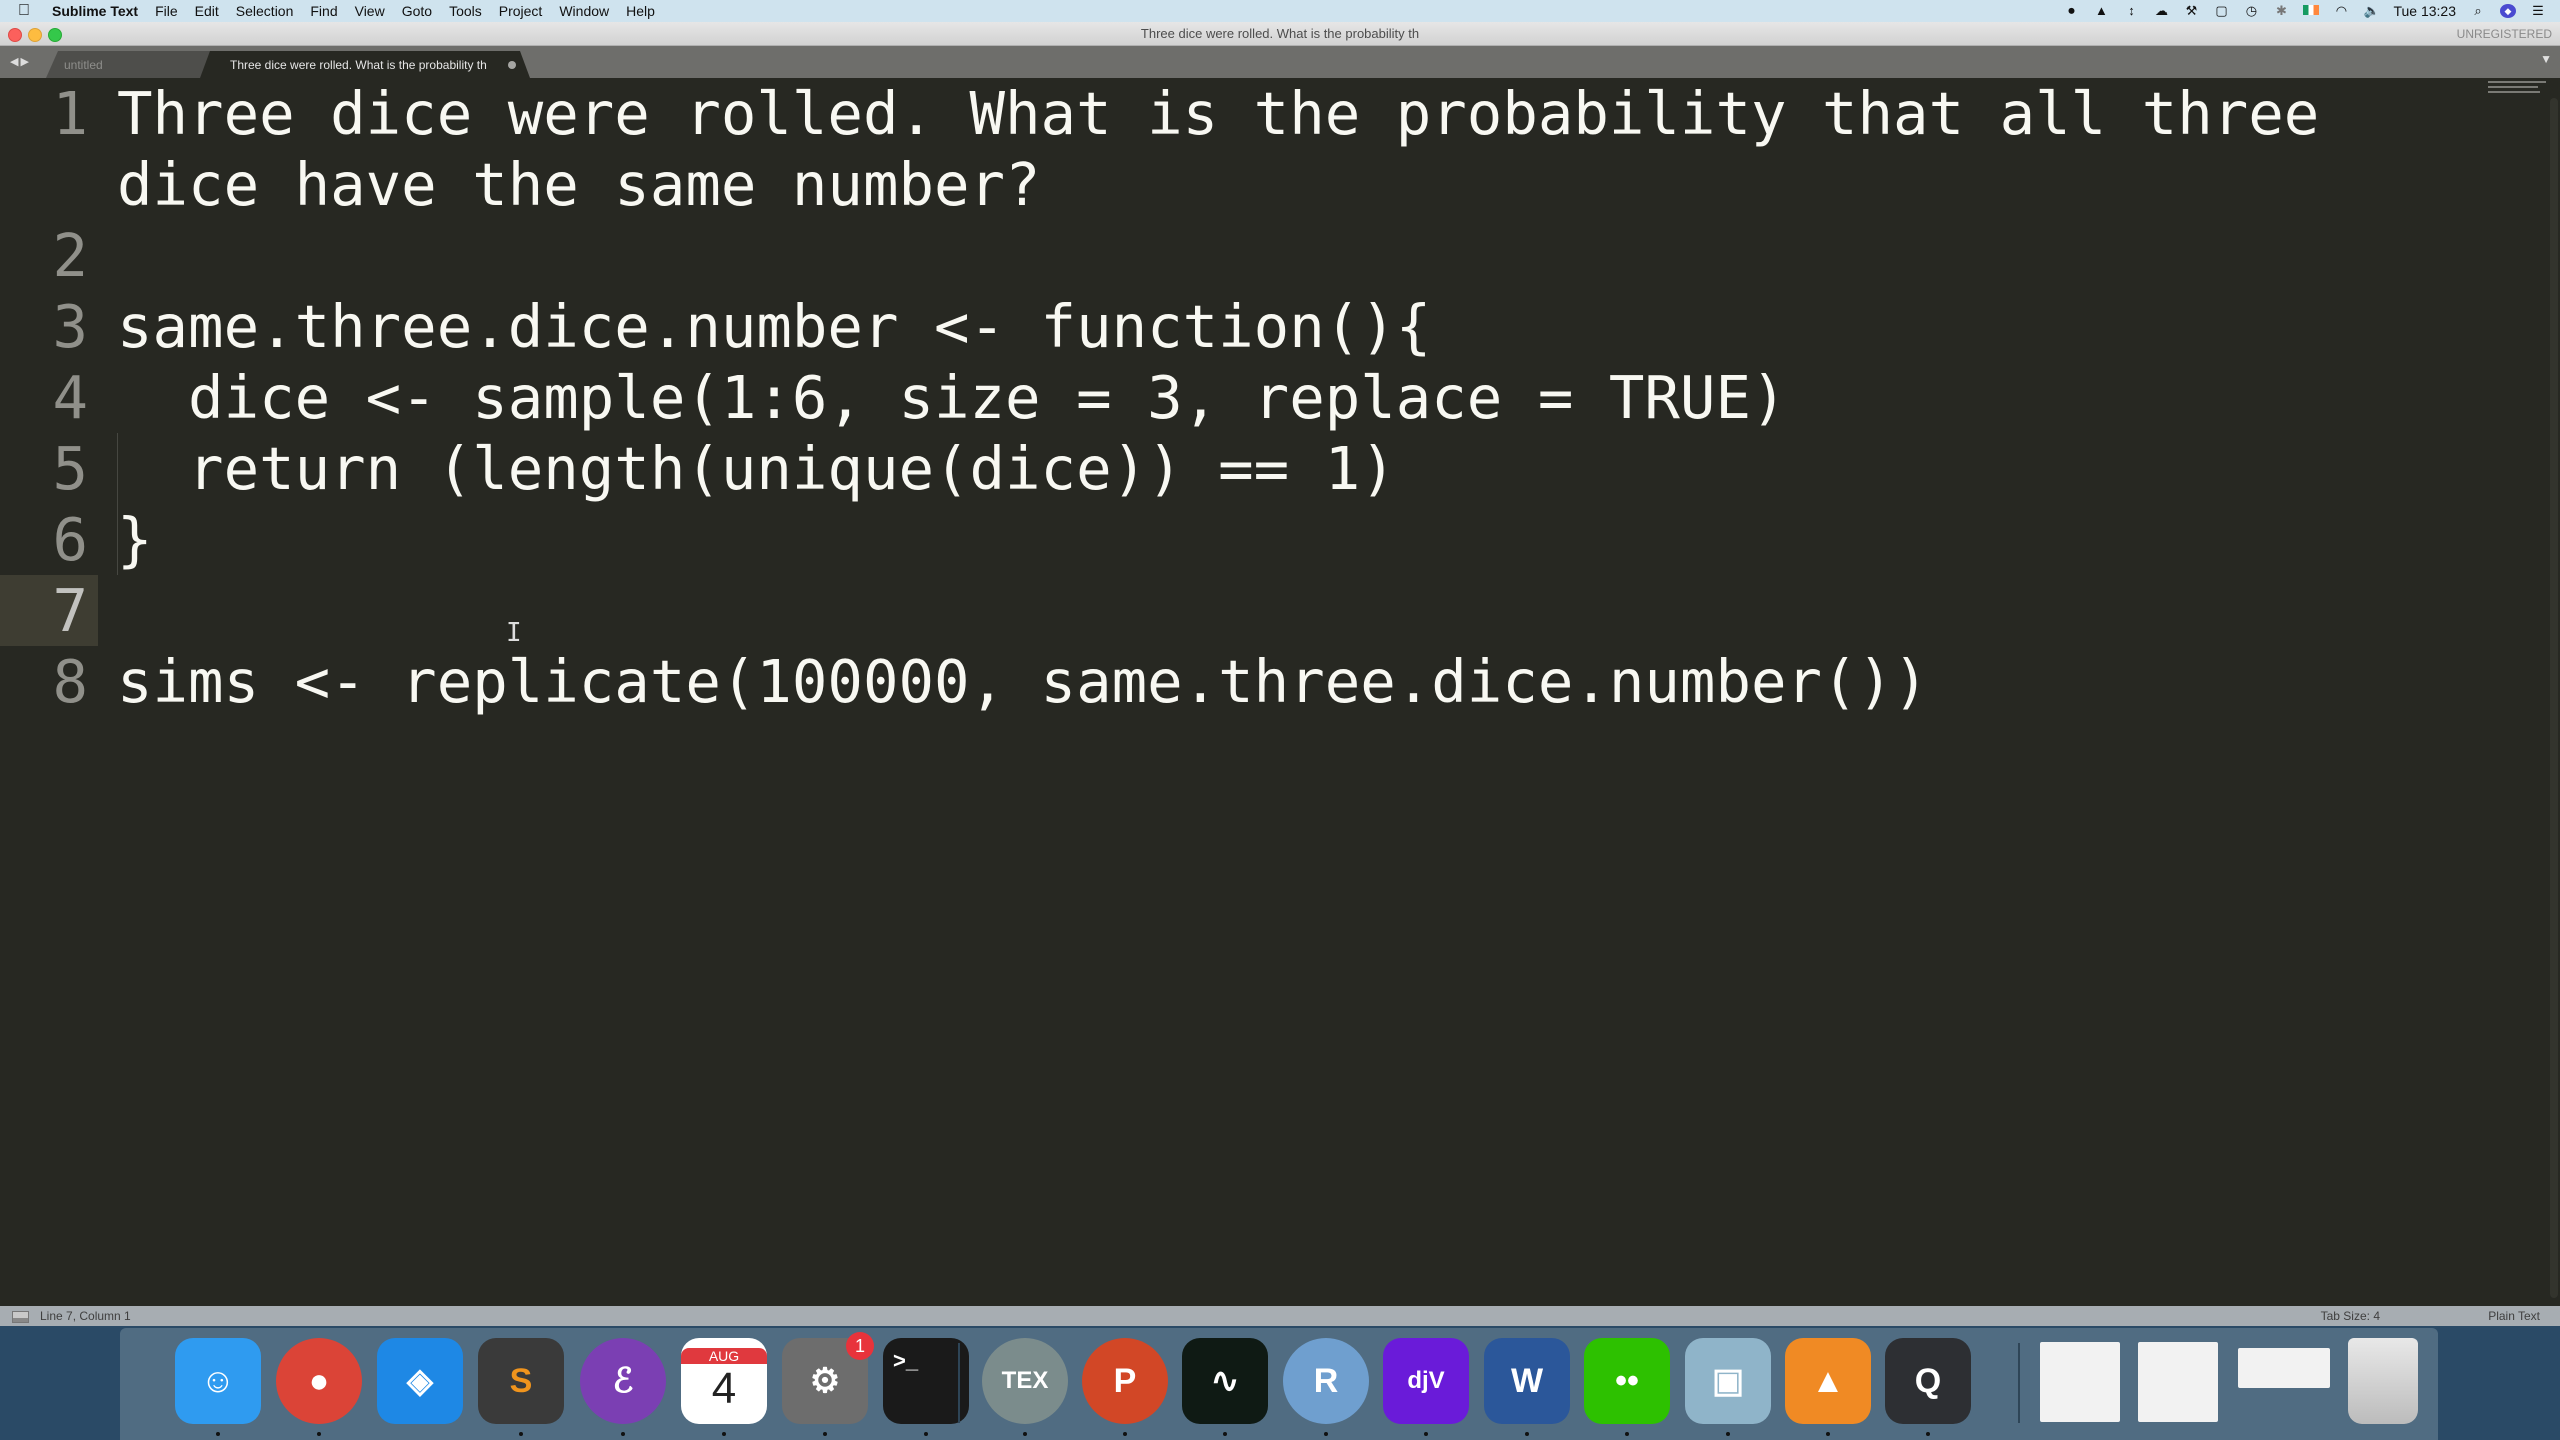 The height and width of the screenshot is (1440, 2560). I want to click on siri-icon: ◆, so click(2508, 11).